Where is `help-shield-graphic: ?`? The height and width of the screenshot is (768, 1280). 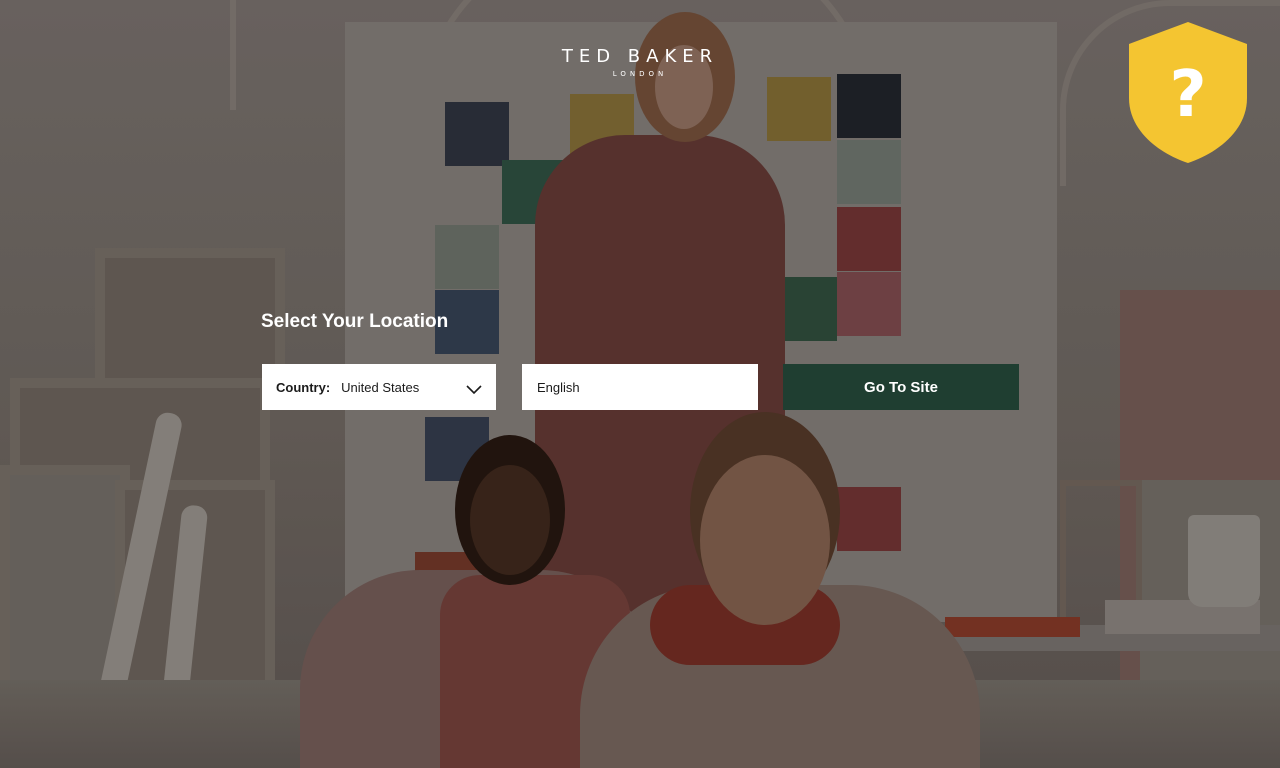
help-shield-graphic: ? is located at coordinates (1188, 92).